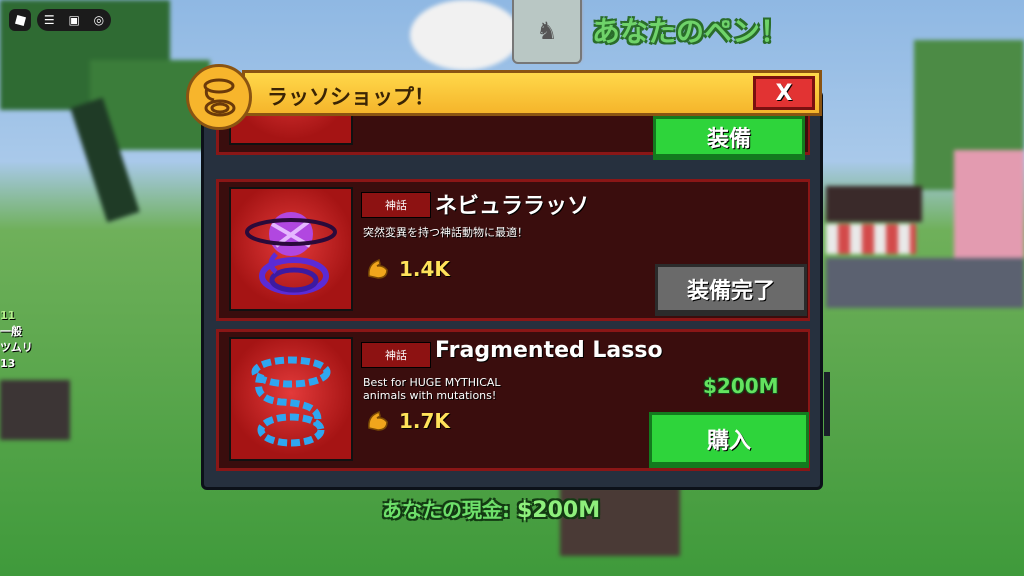  Describe the element at coordinates (784, 93) in the screenshot. I see `close-button: X` at that location.